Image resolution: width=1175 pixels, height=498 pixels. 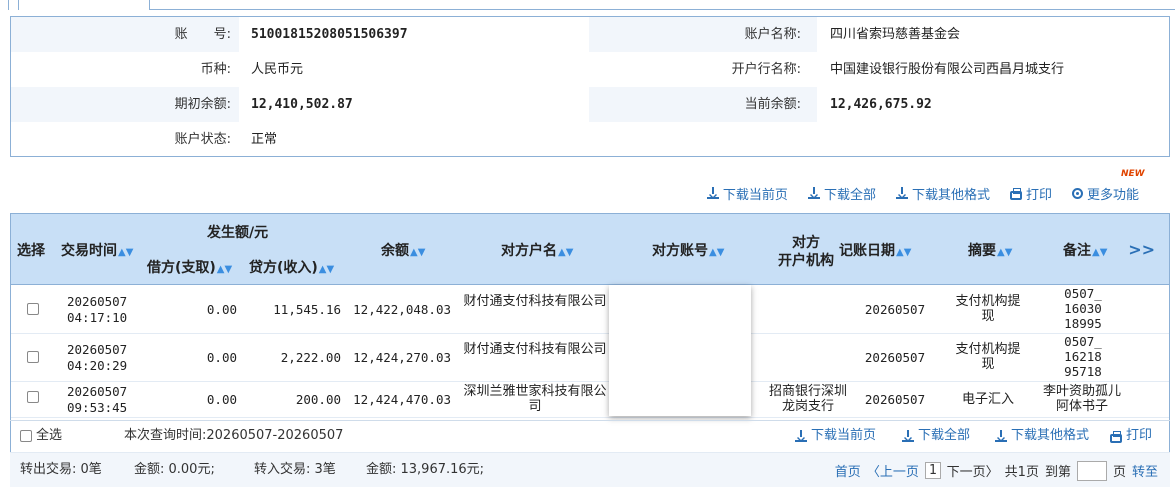 I want to click on top-tab-strip, so click(x=587, y=5).